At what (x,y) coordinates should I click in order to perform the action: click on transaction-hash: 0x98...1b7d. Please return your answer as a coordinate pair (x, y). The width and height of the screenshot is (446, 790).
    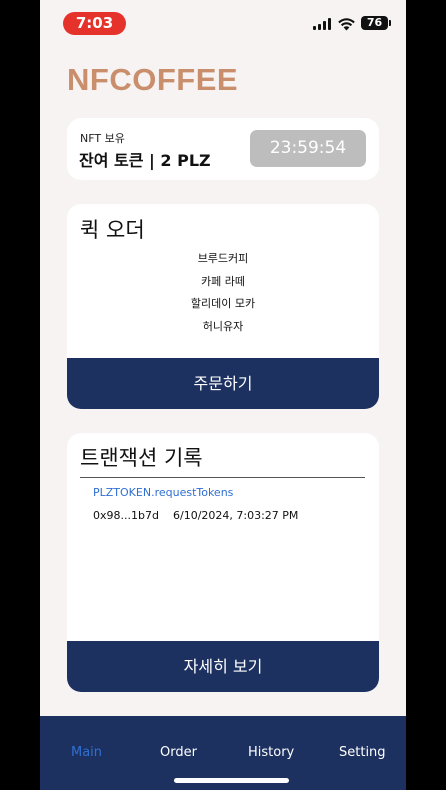
    Looking at the image, I should click on (126, 515).